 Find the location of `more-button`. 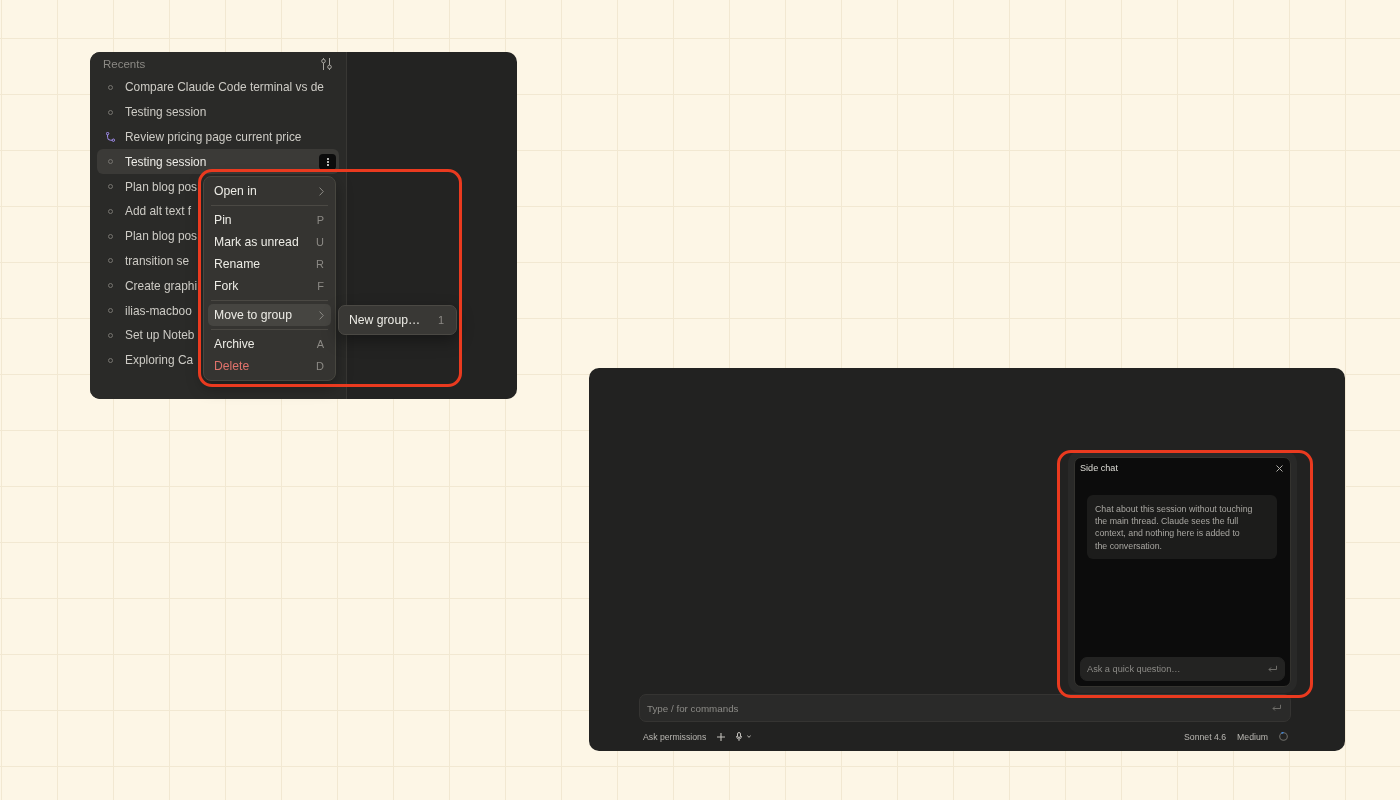

more-button is located at coordinates (327, 161).